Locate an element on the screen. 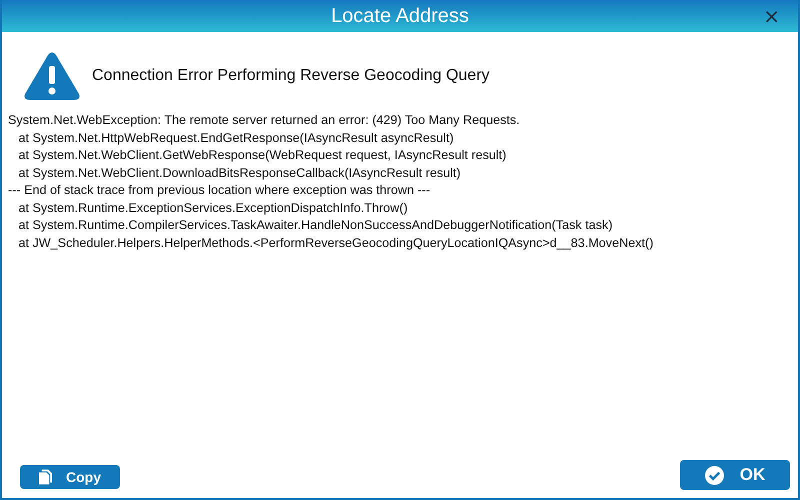 This screenshot has height=500, width=800. ok-button: OK is located at coordinates (735, 475).